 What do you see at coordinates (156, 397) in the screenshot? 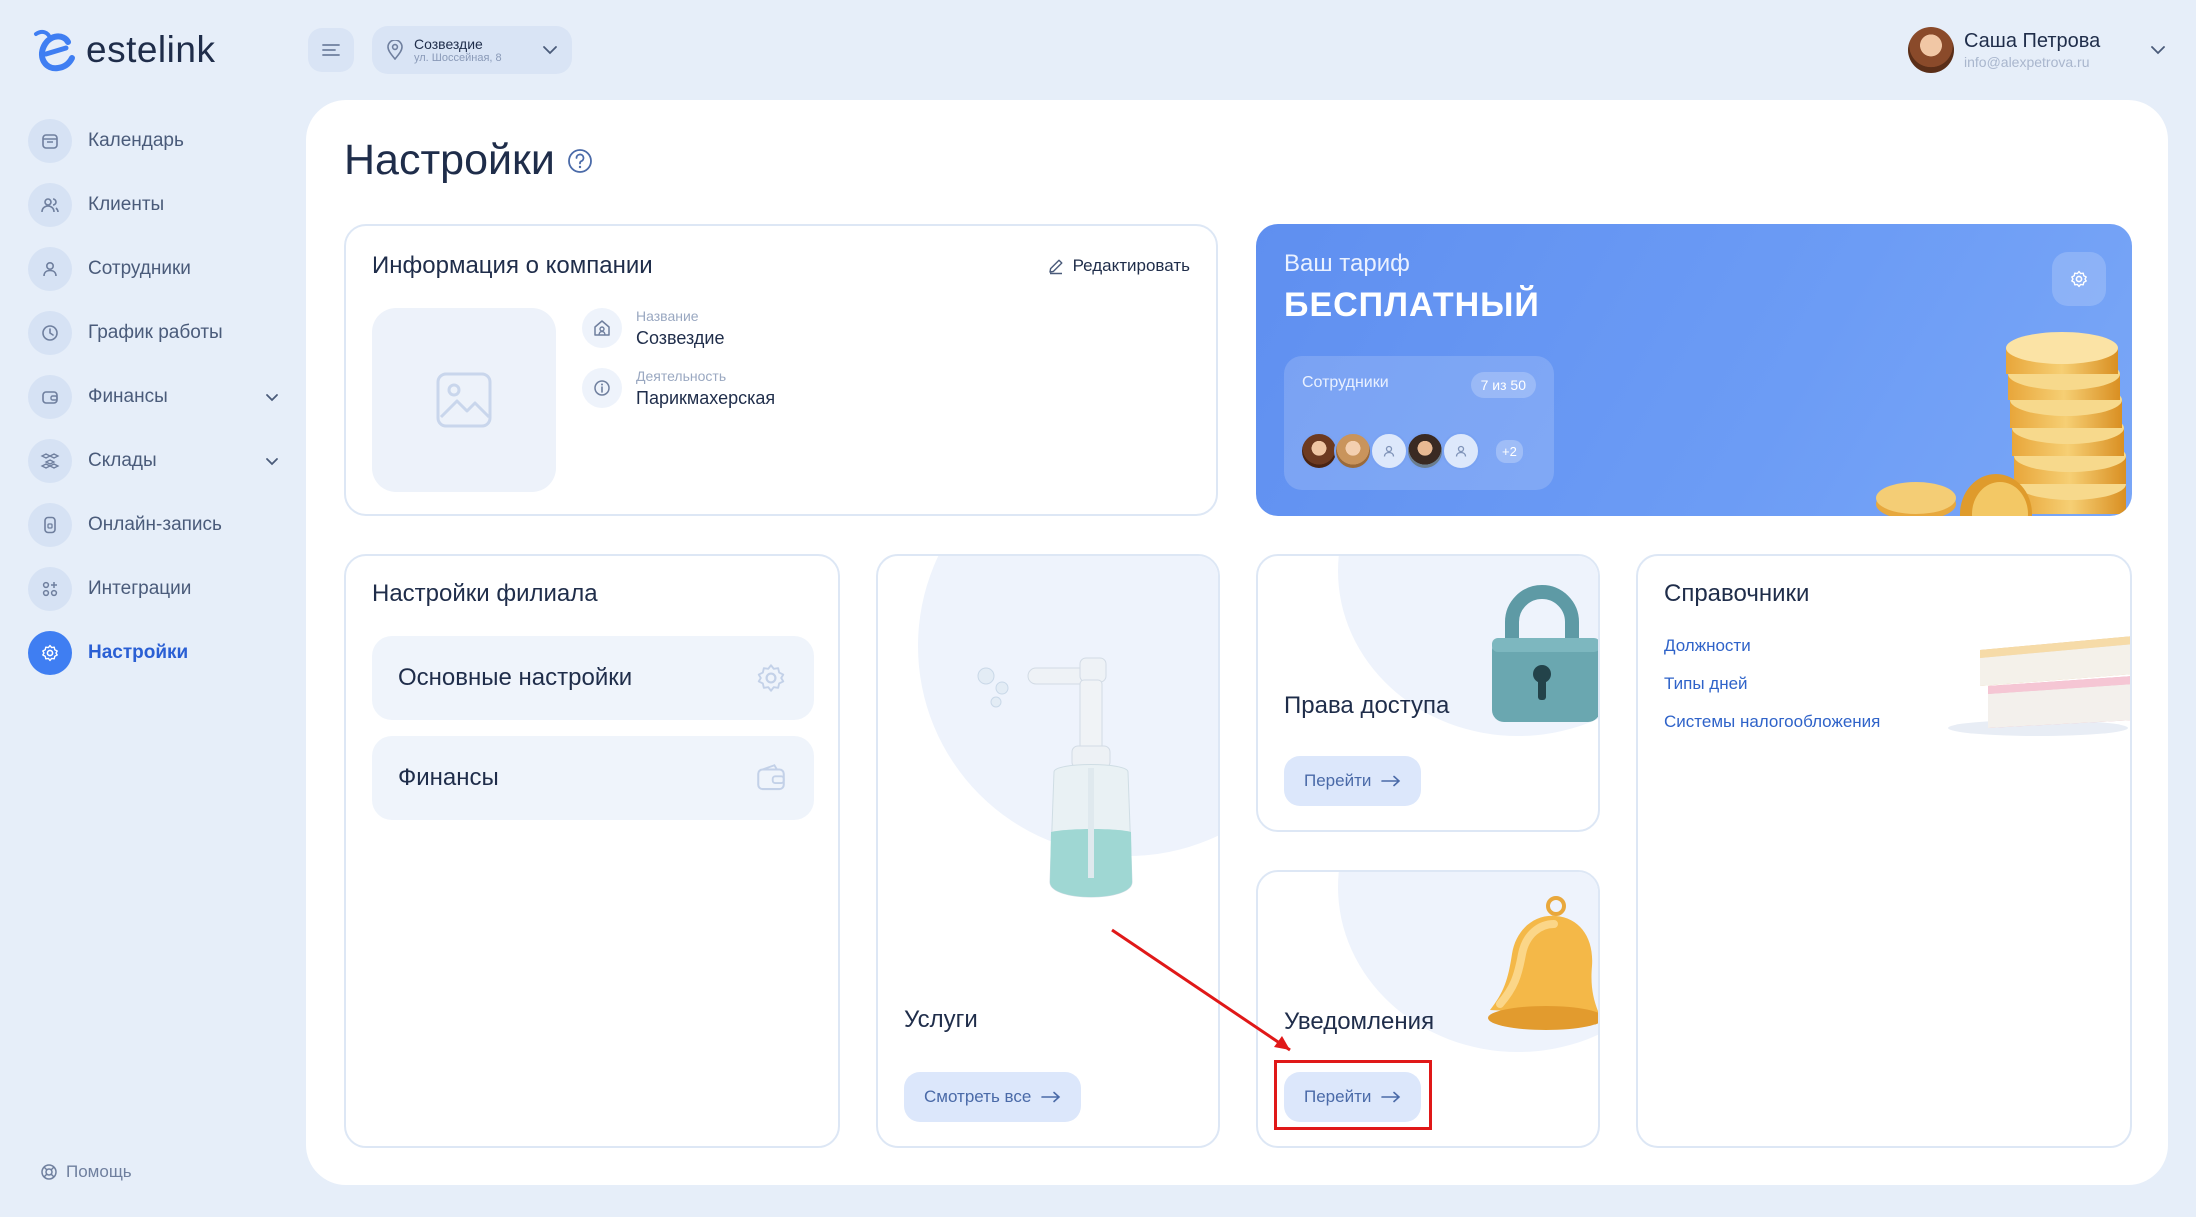
I see `sidebar-item-finance: Финансы` at bounding box center [156, 397].